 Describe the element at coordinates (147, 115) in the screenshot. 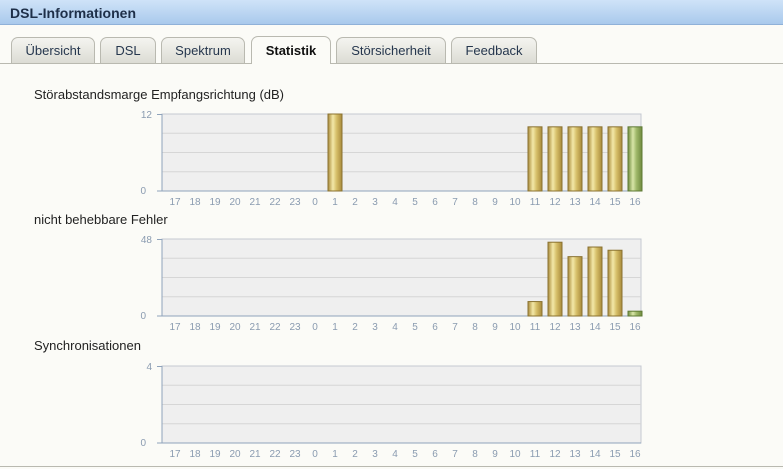

I see `y-tick-label-max: 12` at that location.